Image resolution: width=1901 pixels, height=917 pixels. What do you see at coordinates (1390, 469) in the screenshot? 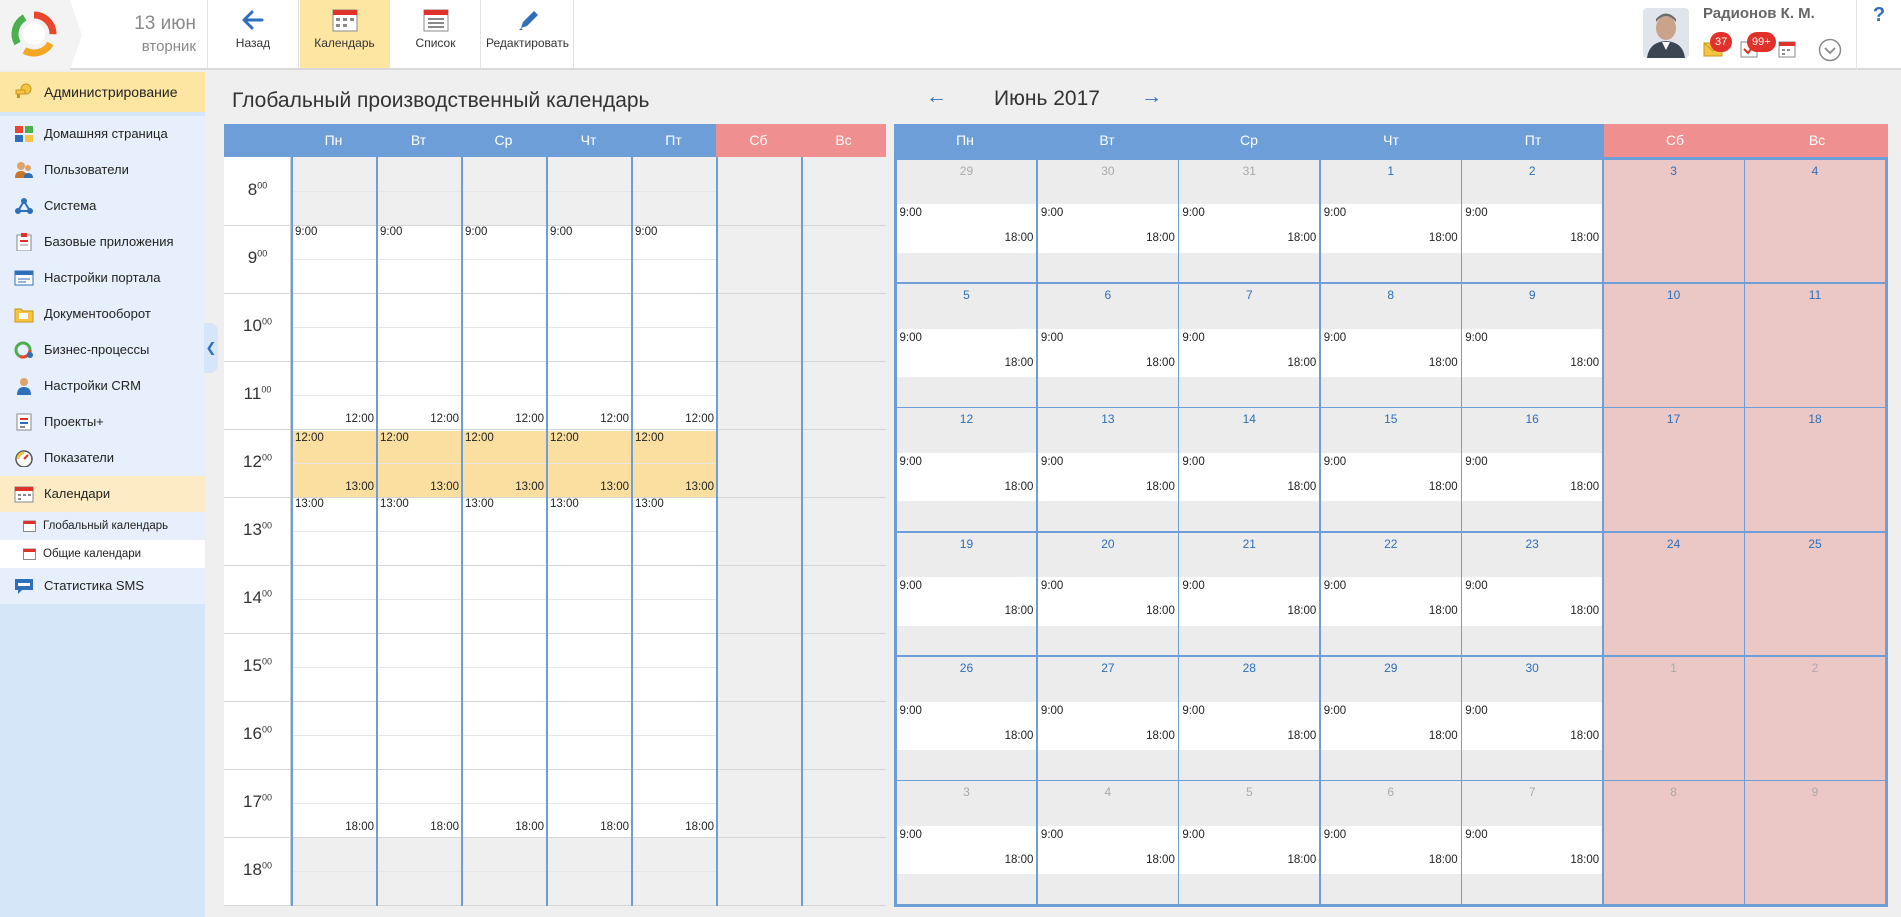
I see `month-day-cell: 15 9:00 18:00` at bounding box center [1390, 469].